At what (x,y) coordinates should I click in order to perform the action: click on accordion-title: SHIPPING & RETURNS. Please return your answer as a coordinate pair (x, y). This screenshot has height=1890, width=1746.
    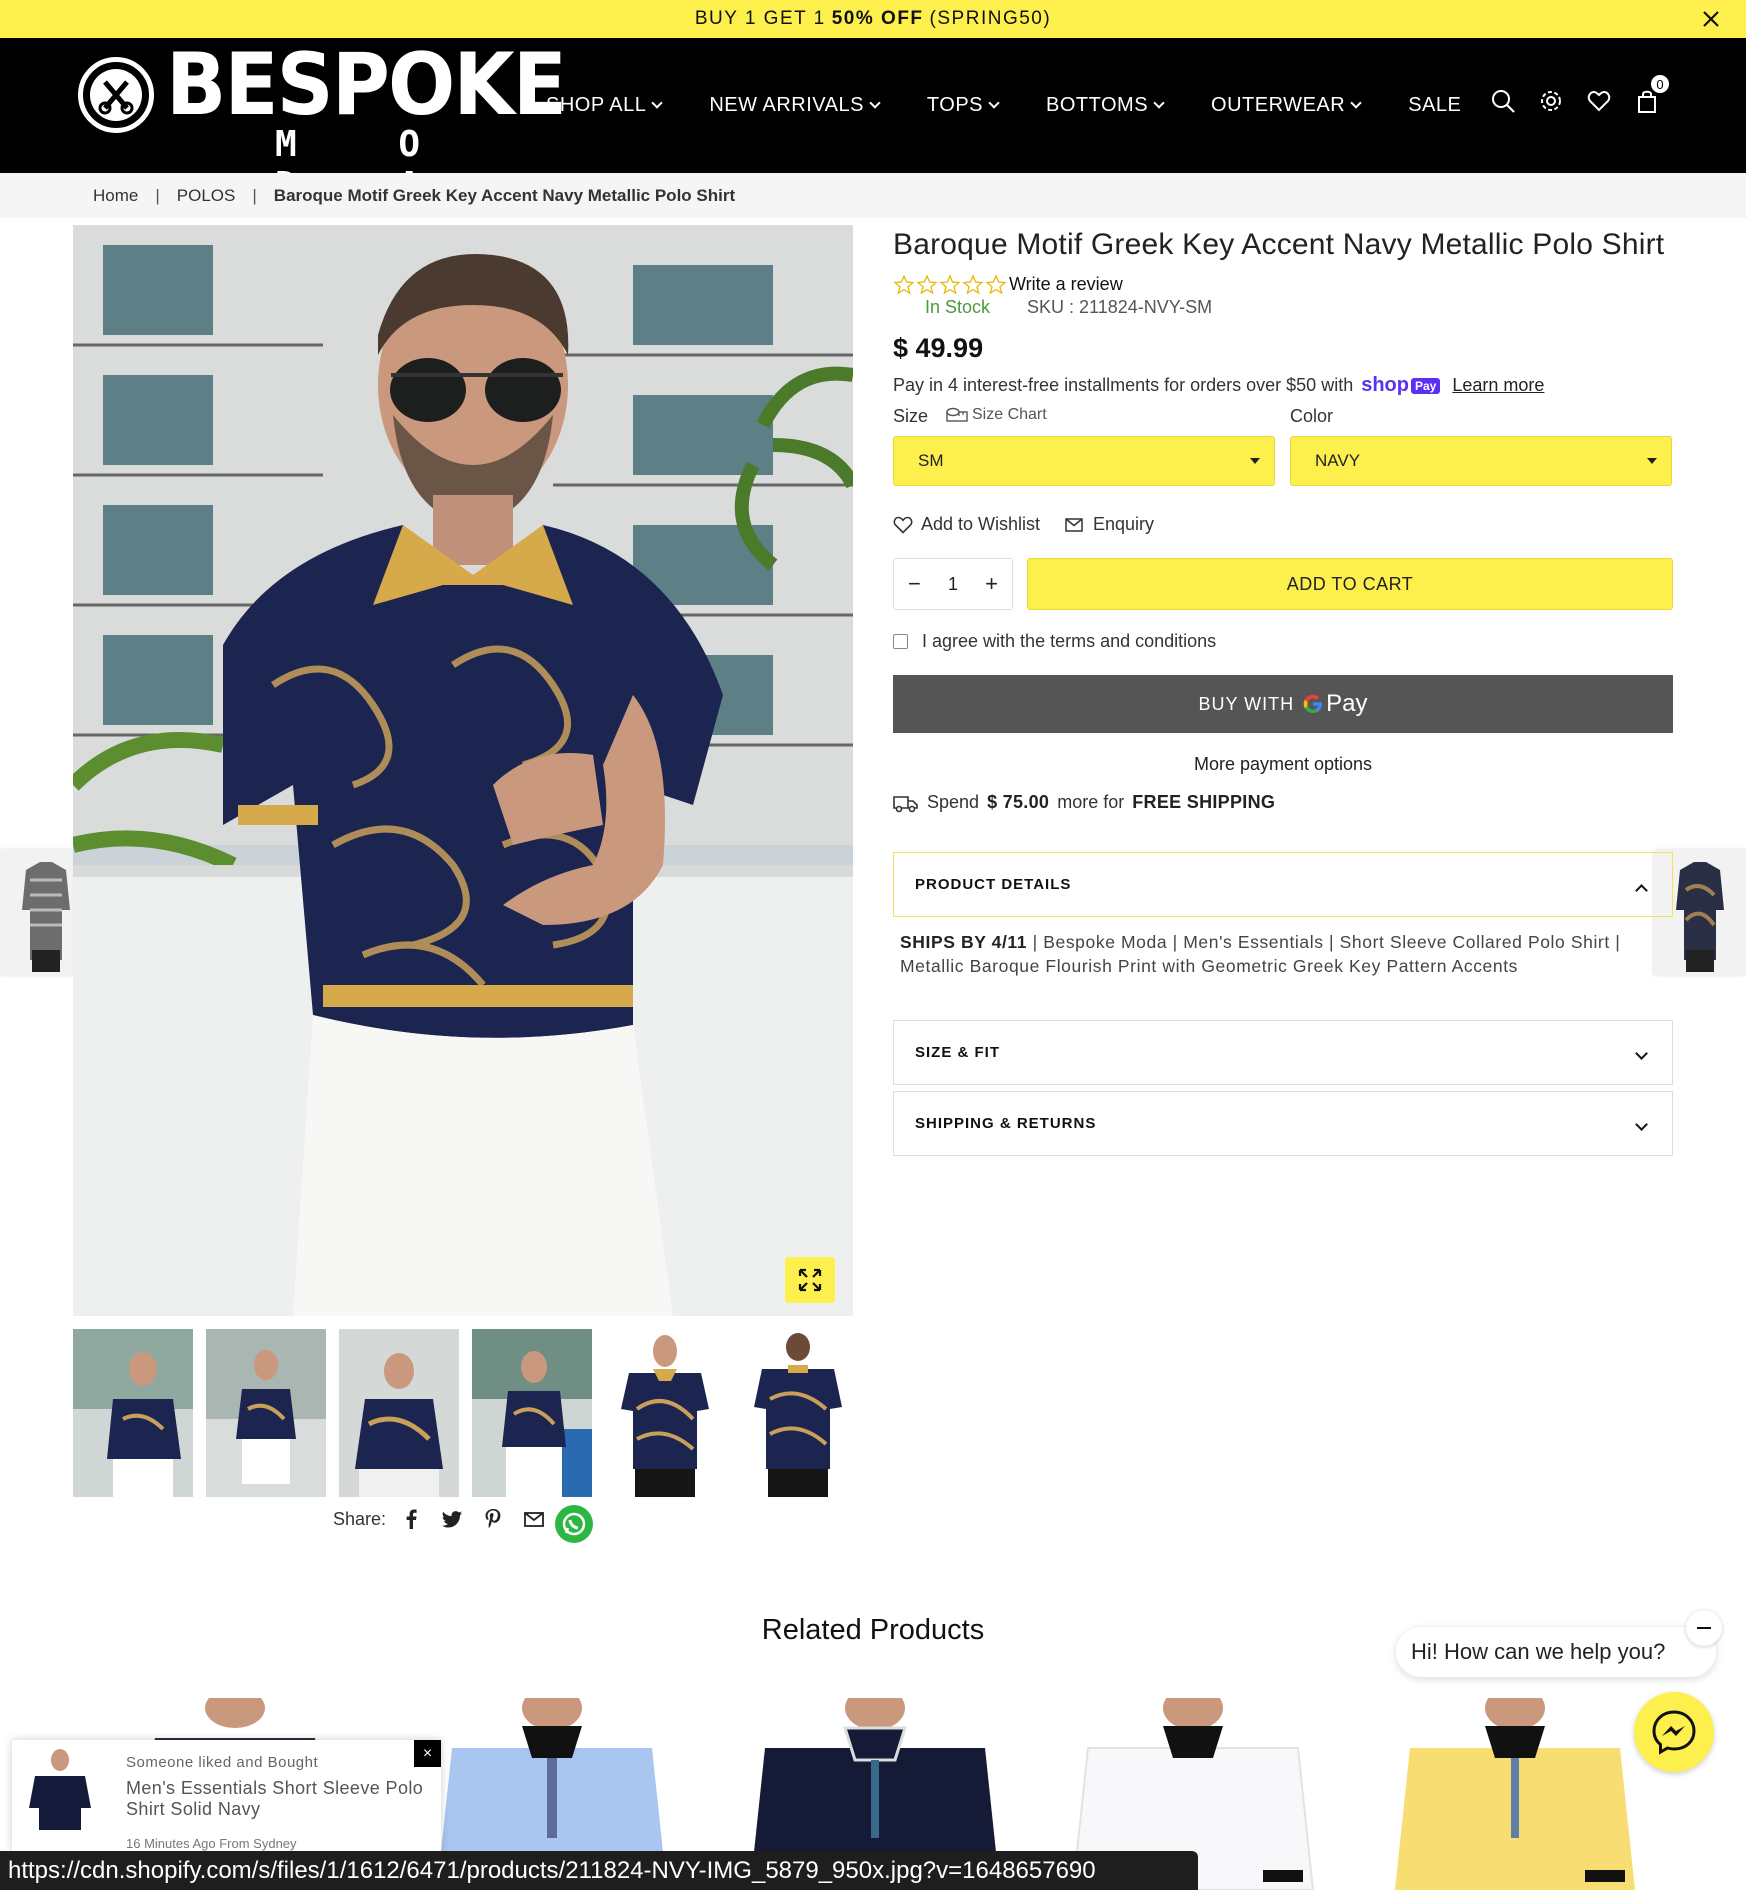
    Looking at the image, I should click on (1006, 1123).